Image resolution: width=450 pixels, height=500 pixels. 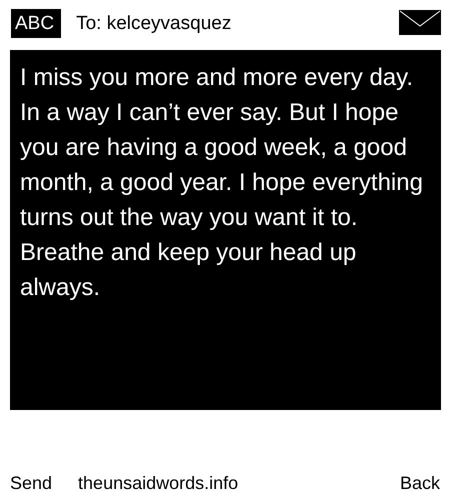 I want to click on recipient-label: To: kelceyvasquez, so click(x=154, y=24).